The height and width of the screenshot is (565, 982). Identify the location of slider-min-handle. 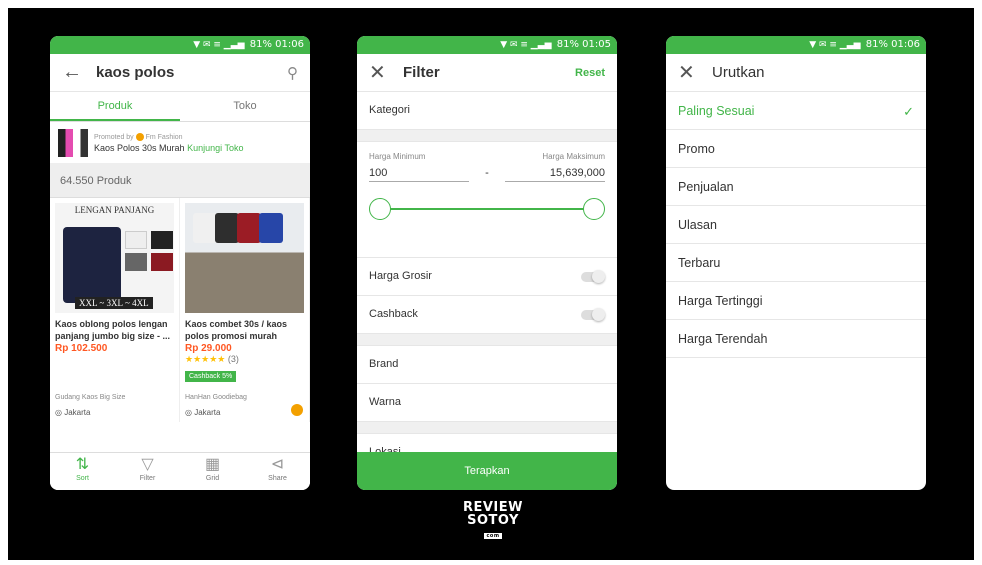
(380, 209).